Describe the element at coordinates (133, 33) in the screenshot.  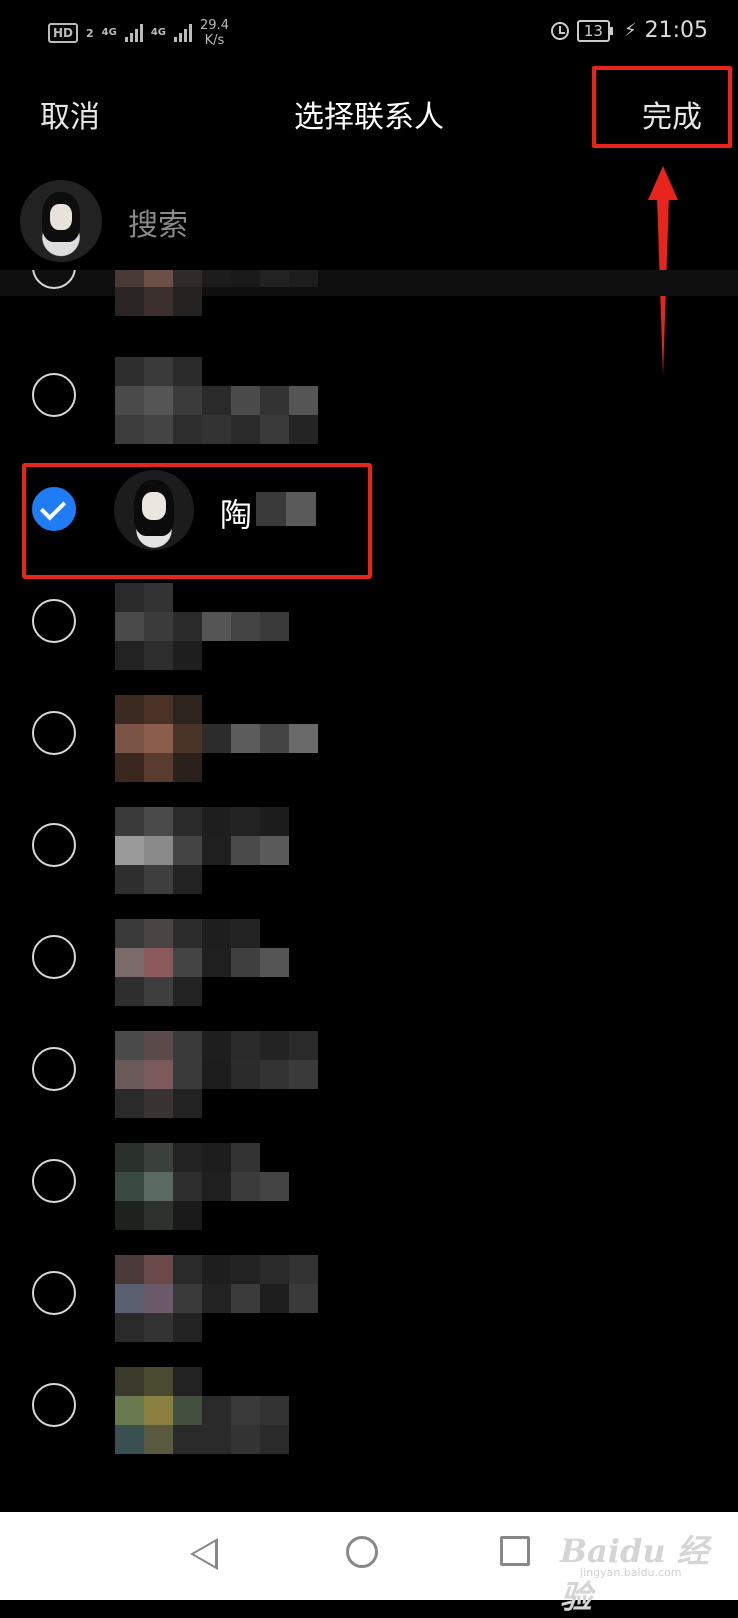
I see `signal-icon` at that location.